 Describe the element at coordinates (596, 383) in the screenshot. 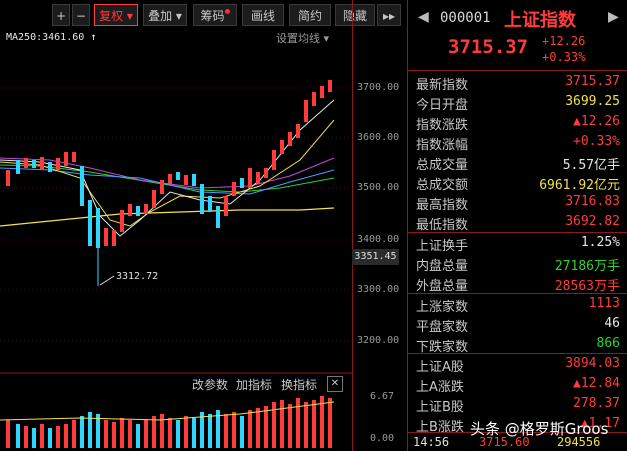

I see `quote-row-value: ▲12.84` at that location.